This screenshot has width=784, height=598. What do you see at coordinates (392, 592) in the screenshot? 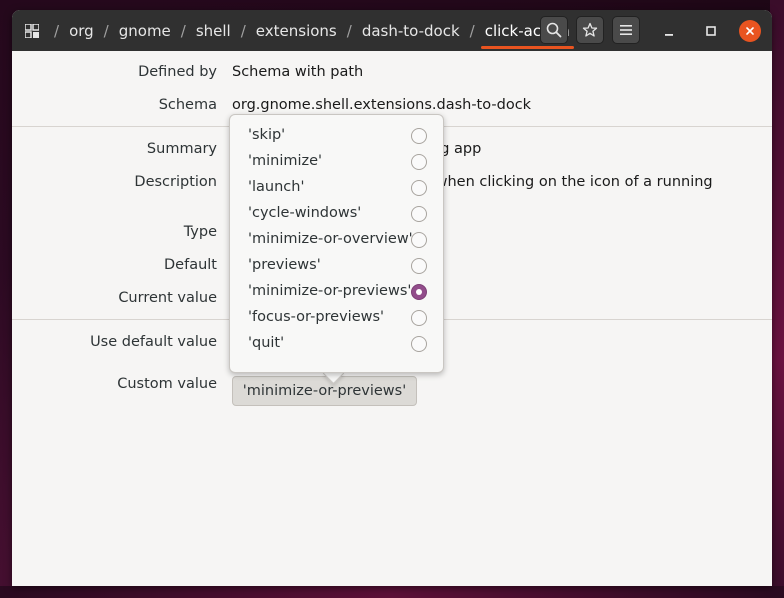
I see `desktop-background-bottom` at bounding box center [392, 592].